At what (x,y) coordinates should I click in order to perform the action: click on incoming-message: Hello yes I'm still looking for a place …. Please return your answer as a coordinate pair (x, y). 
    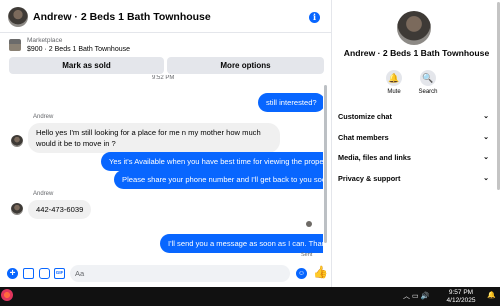
    Looking at the image, I should click on (154, 138).